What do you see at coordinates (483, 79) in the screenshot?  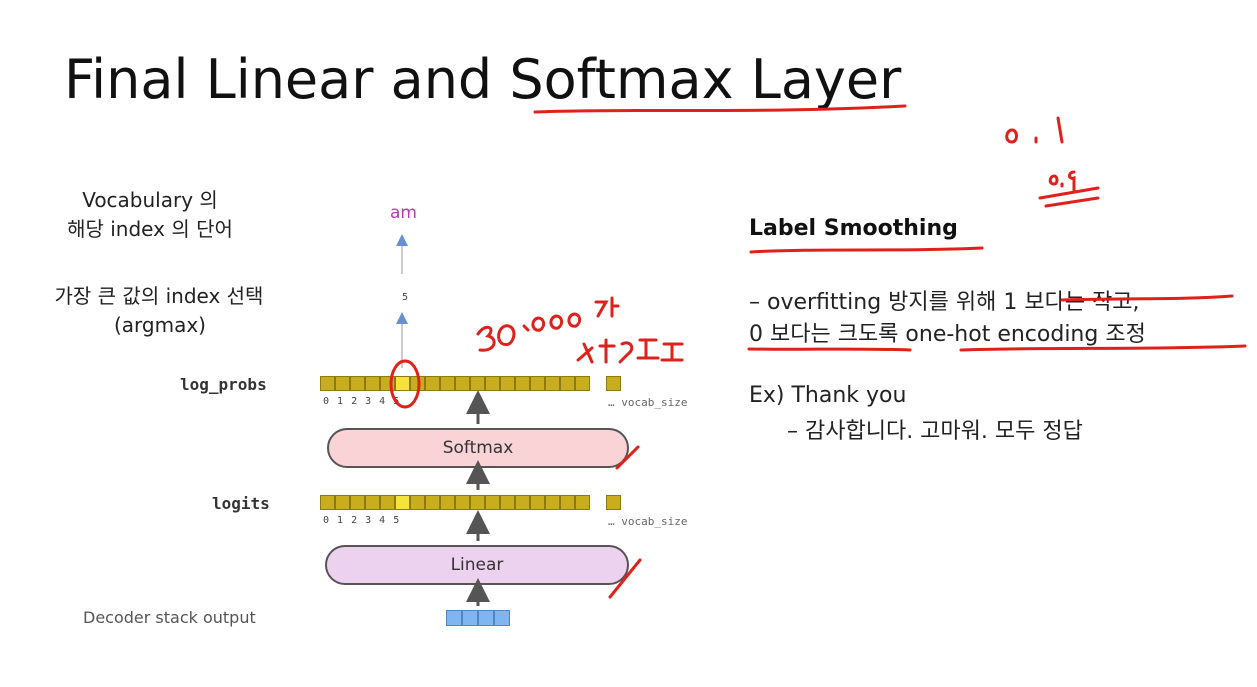 I see `slide-title: Final Linear and Softmax Layer` at bounding box center [483, 79].